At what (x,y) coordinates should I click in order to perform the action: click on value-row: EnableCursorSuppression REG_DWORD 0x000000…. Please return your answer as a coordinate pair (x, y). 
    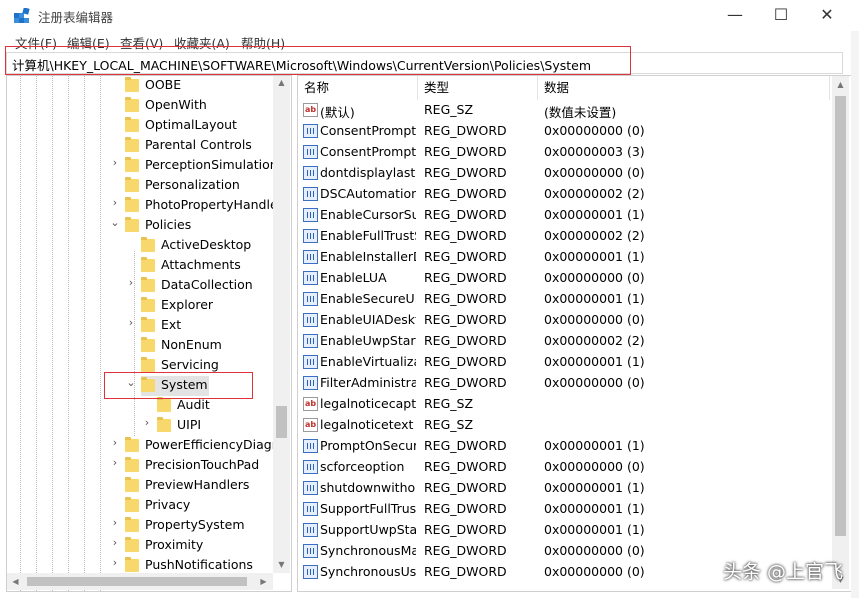
    Looking at the image, I should click on (564, 215).